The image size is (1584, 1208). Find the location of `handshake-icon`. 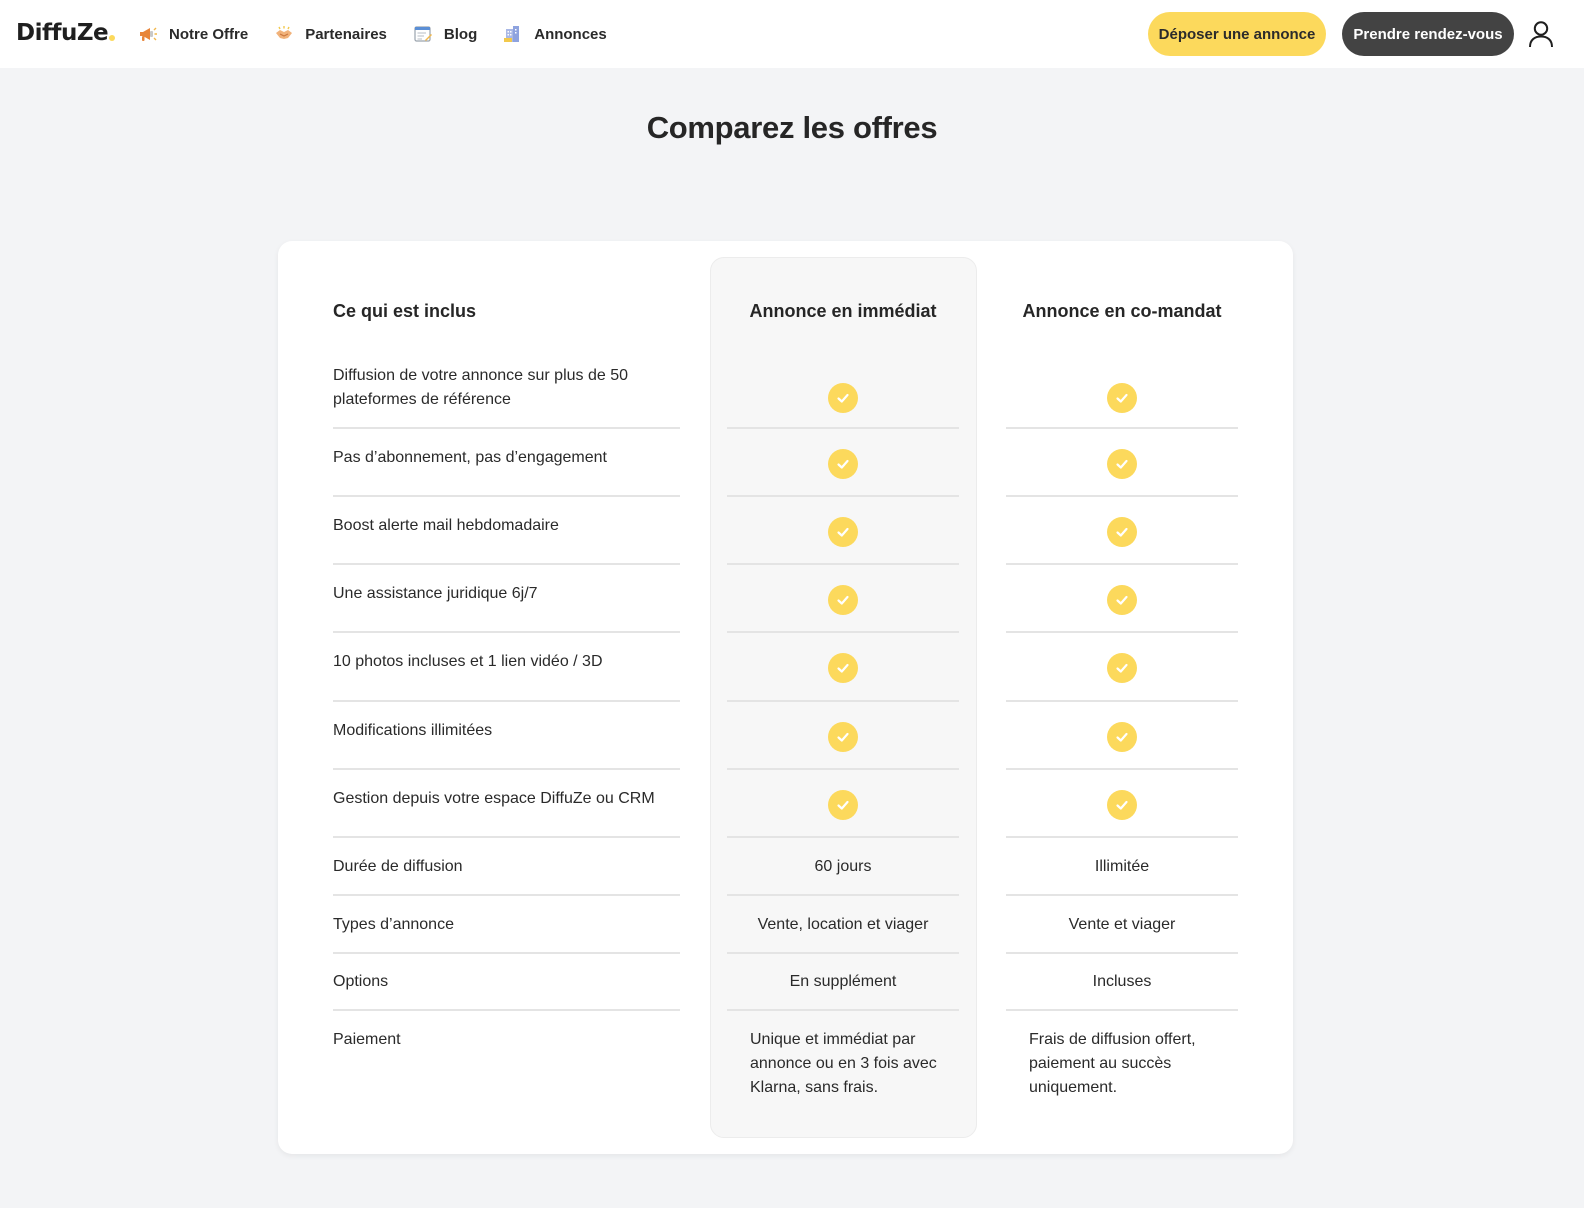

handshake-icon is located at coordinates (284, 32).